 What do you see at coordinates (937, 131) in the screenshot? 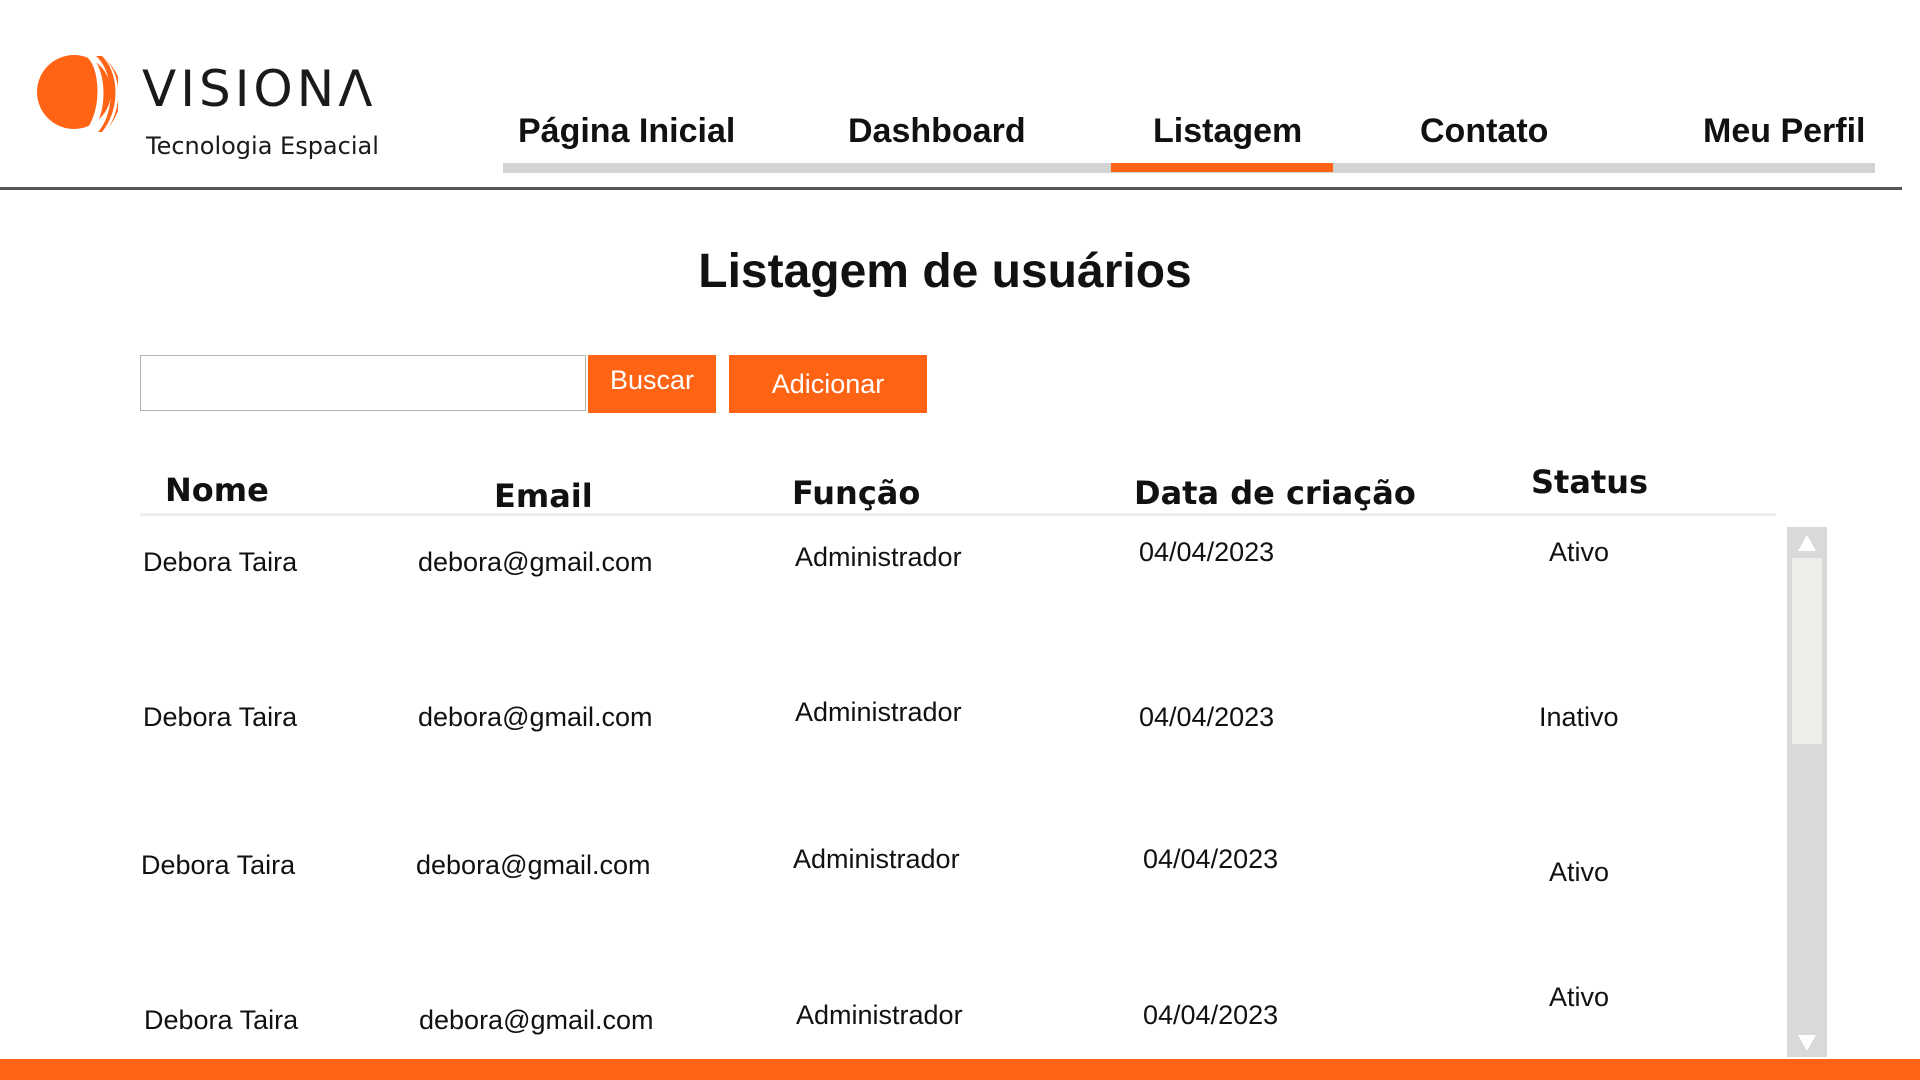
I see `nav-item-label: Dashboard` at bounding box center [937, 131].